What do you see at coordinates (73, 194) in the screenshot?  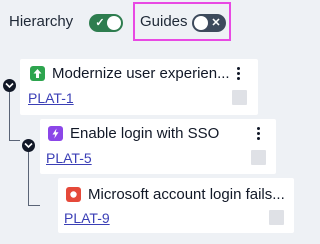 I see `stop-icon` at bounding box center [73, 194].